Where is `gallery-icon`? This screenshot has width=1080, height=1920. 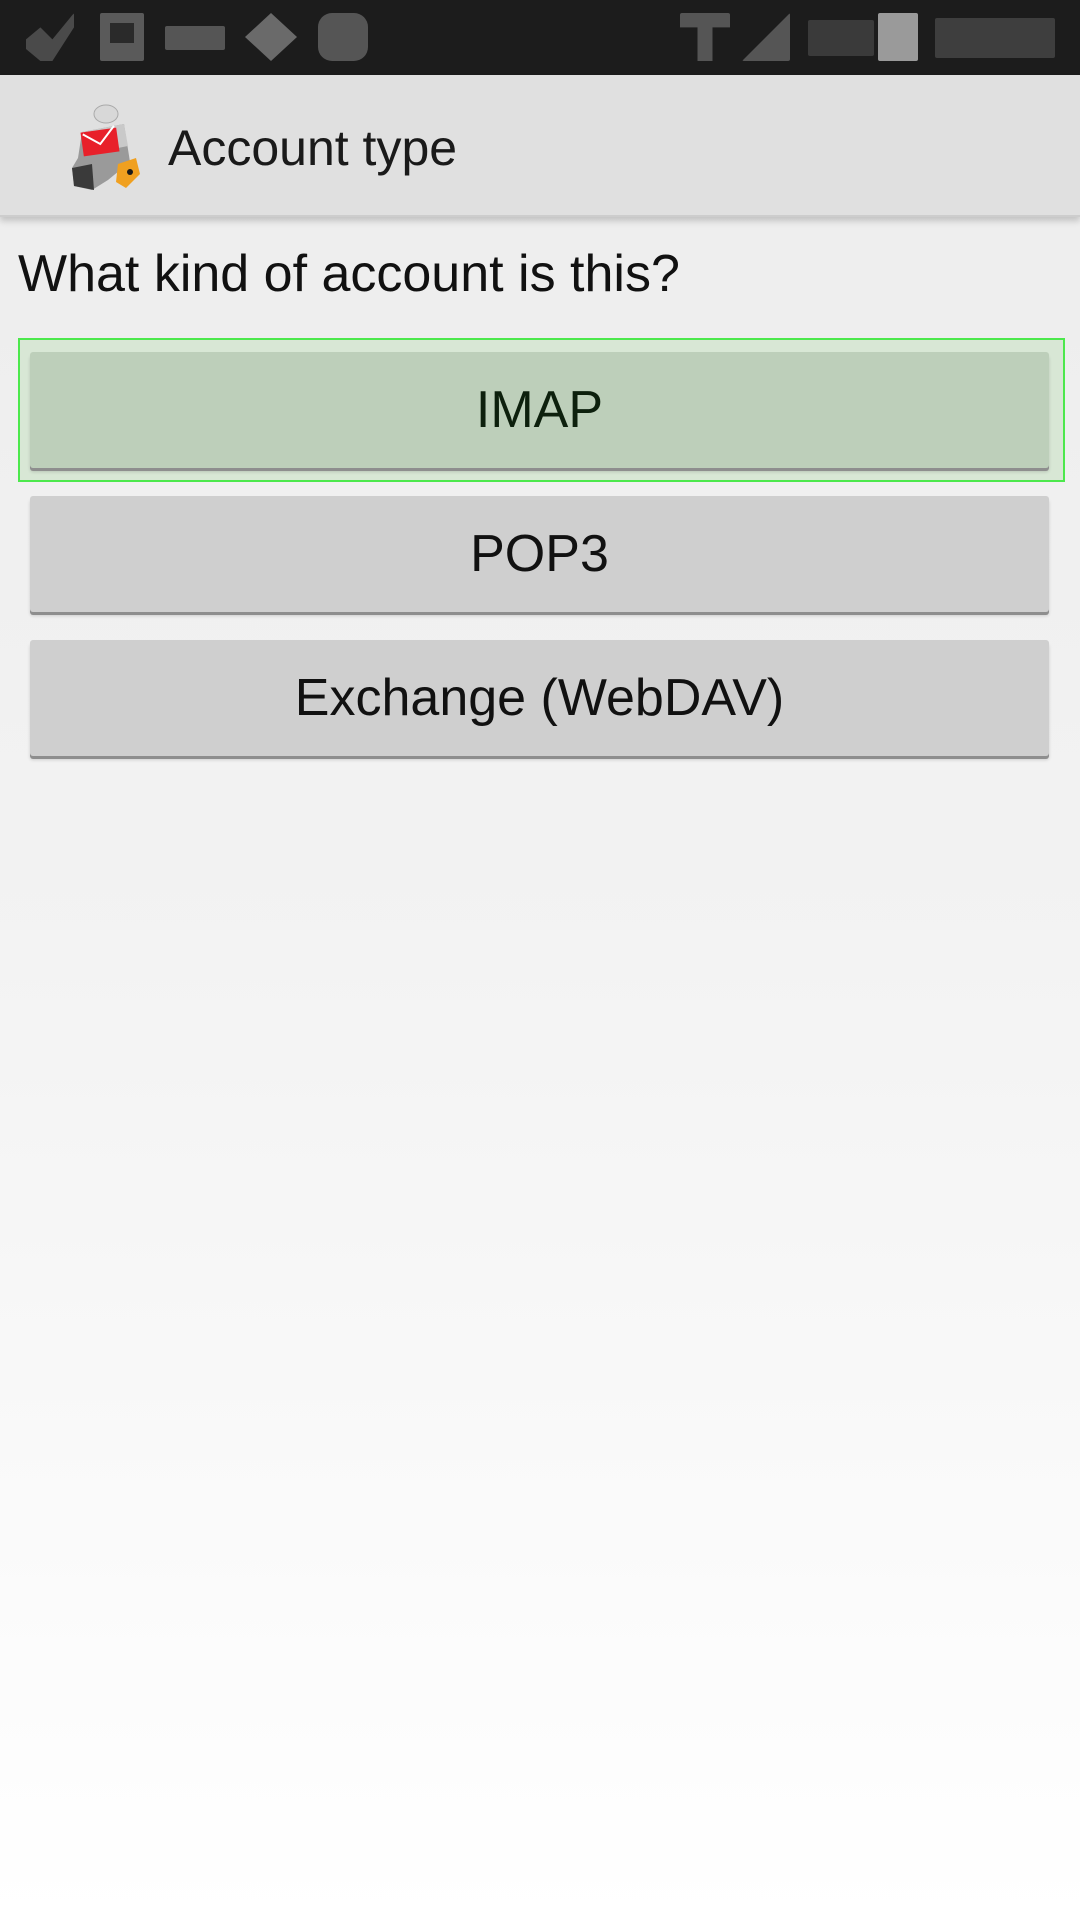
gallery-icon is located at coordinates (122, 37).